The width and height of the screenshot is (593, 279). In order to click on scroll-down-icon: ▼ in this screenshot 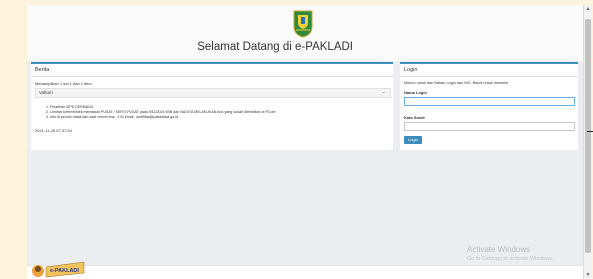, I will do `click(588, 275)`.